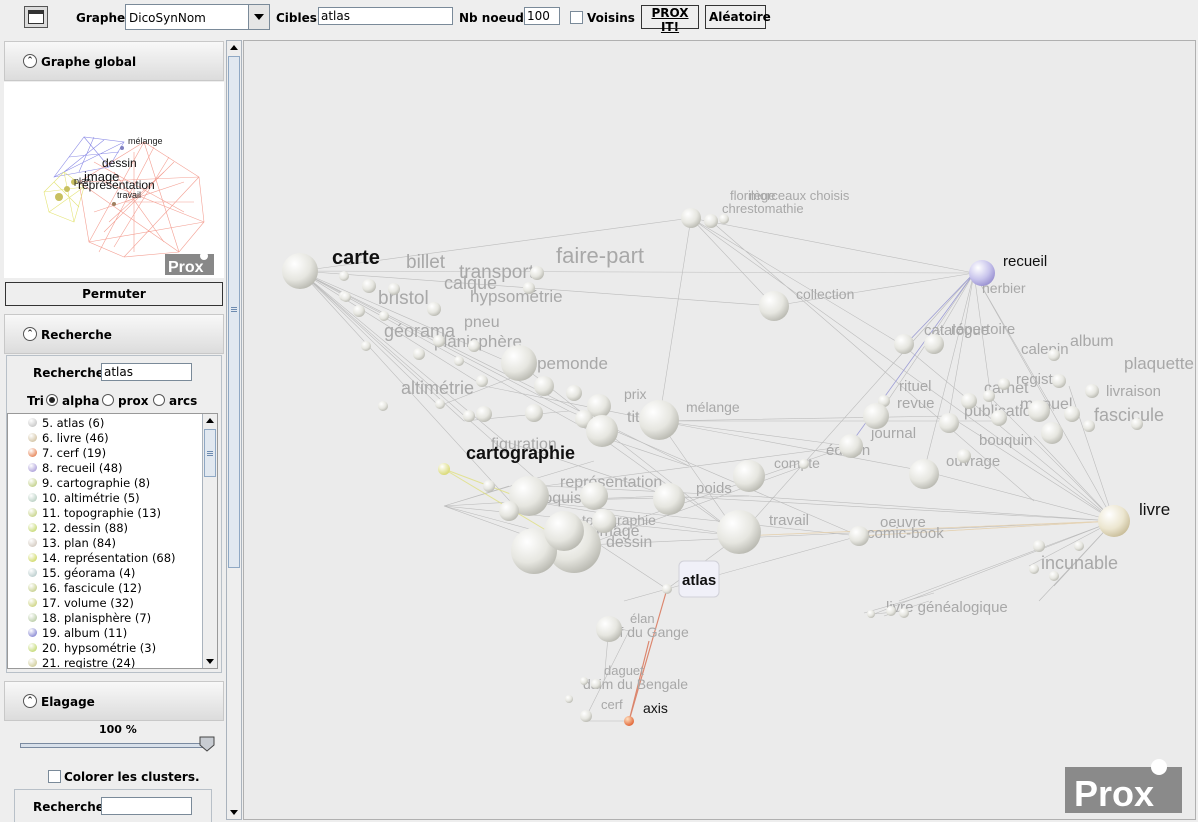  Describe the element at coordinates (159, 400) in the screenshot. I see `sort-arcs-radio` at that location.